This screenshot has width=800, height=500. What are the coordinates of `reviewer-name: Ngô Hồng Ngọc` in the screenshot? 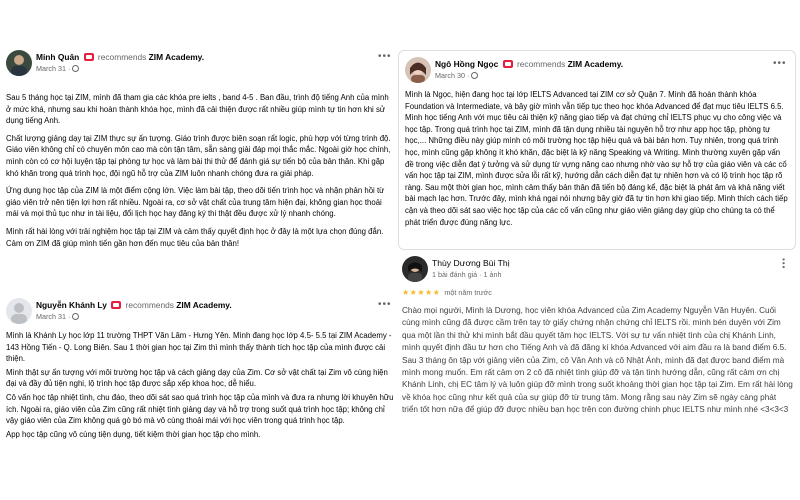 It's located at (466, 64).